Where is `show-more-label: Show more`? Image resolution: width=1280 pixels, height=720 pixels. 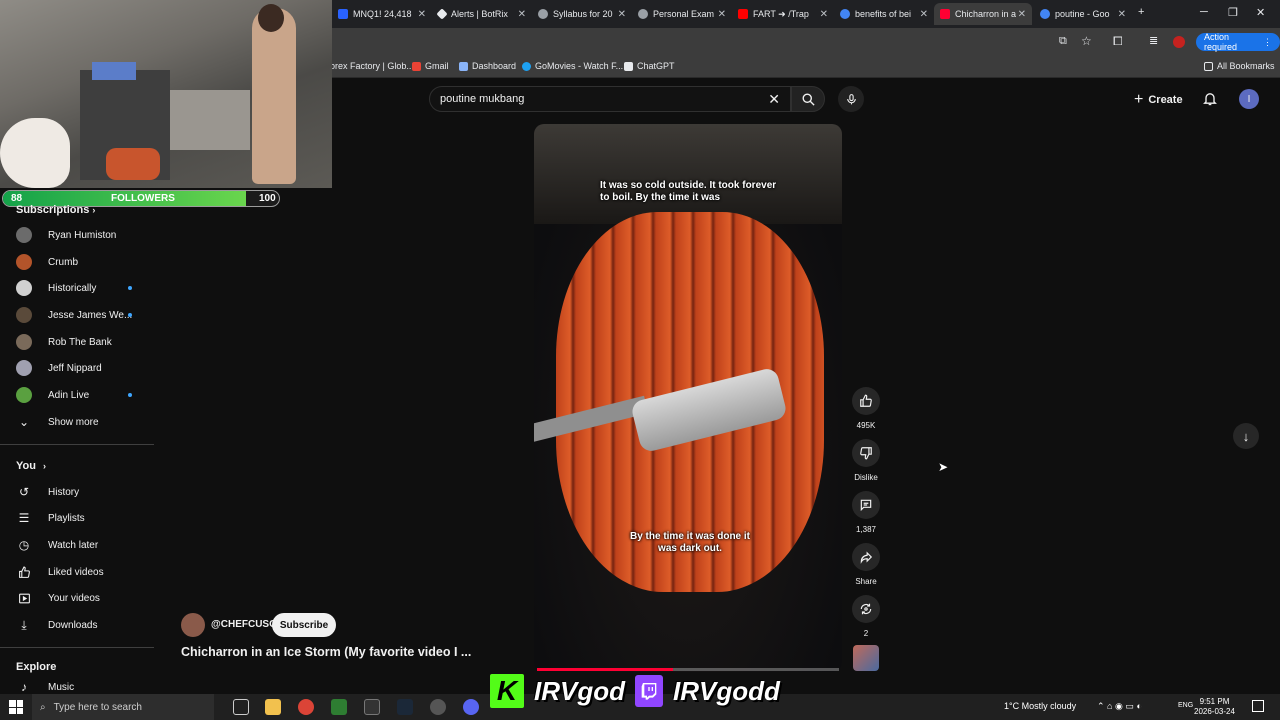 show-more-label: Show more is located at coordinates (73, 422).